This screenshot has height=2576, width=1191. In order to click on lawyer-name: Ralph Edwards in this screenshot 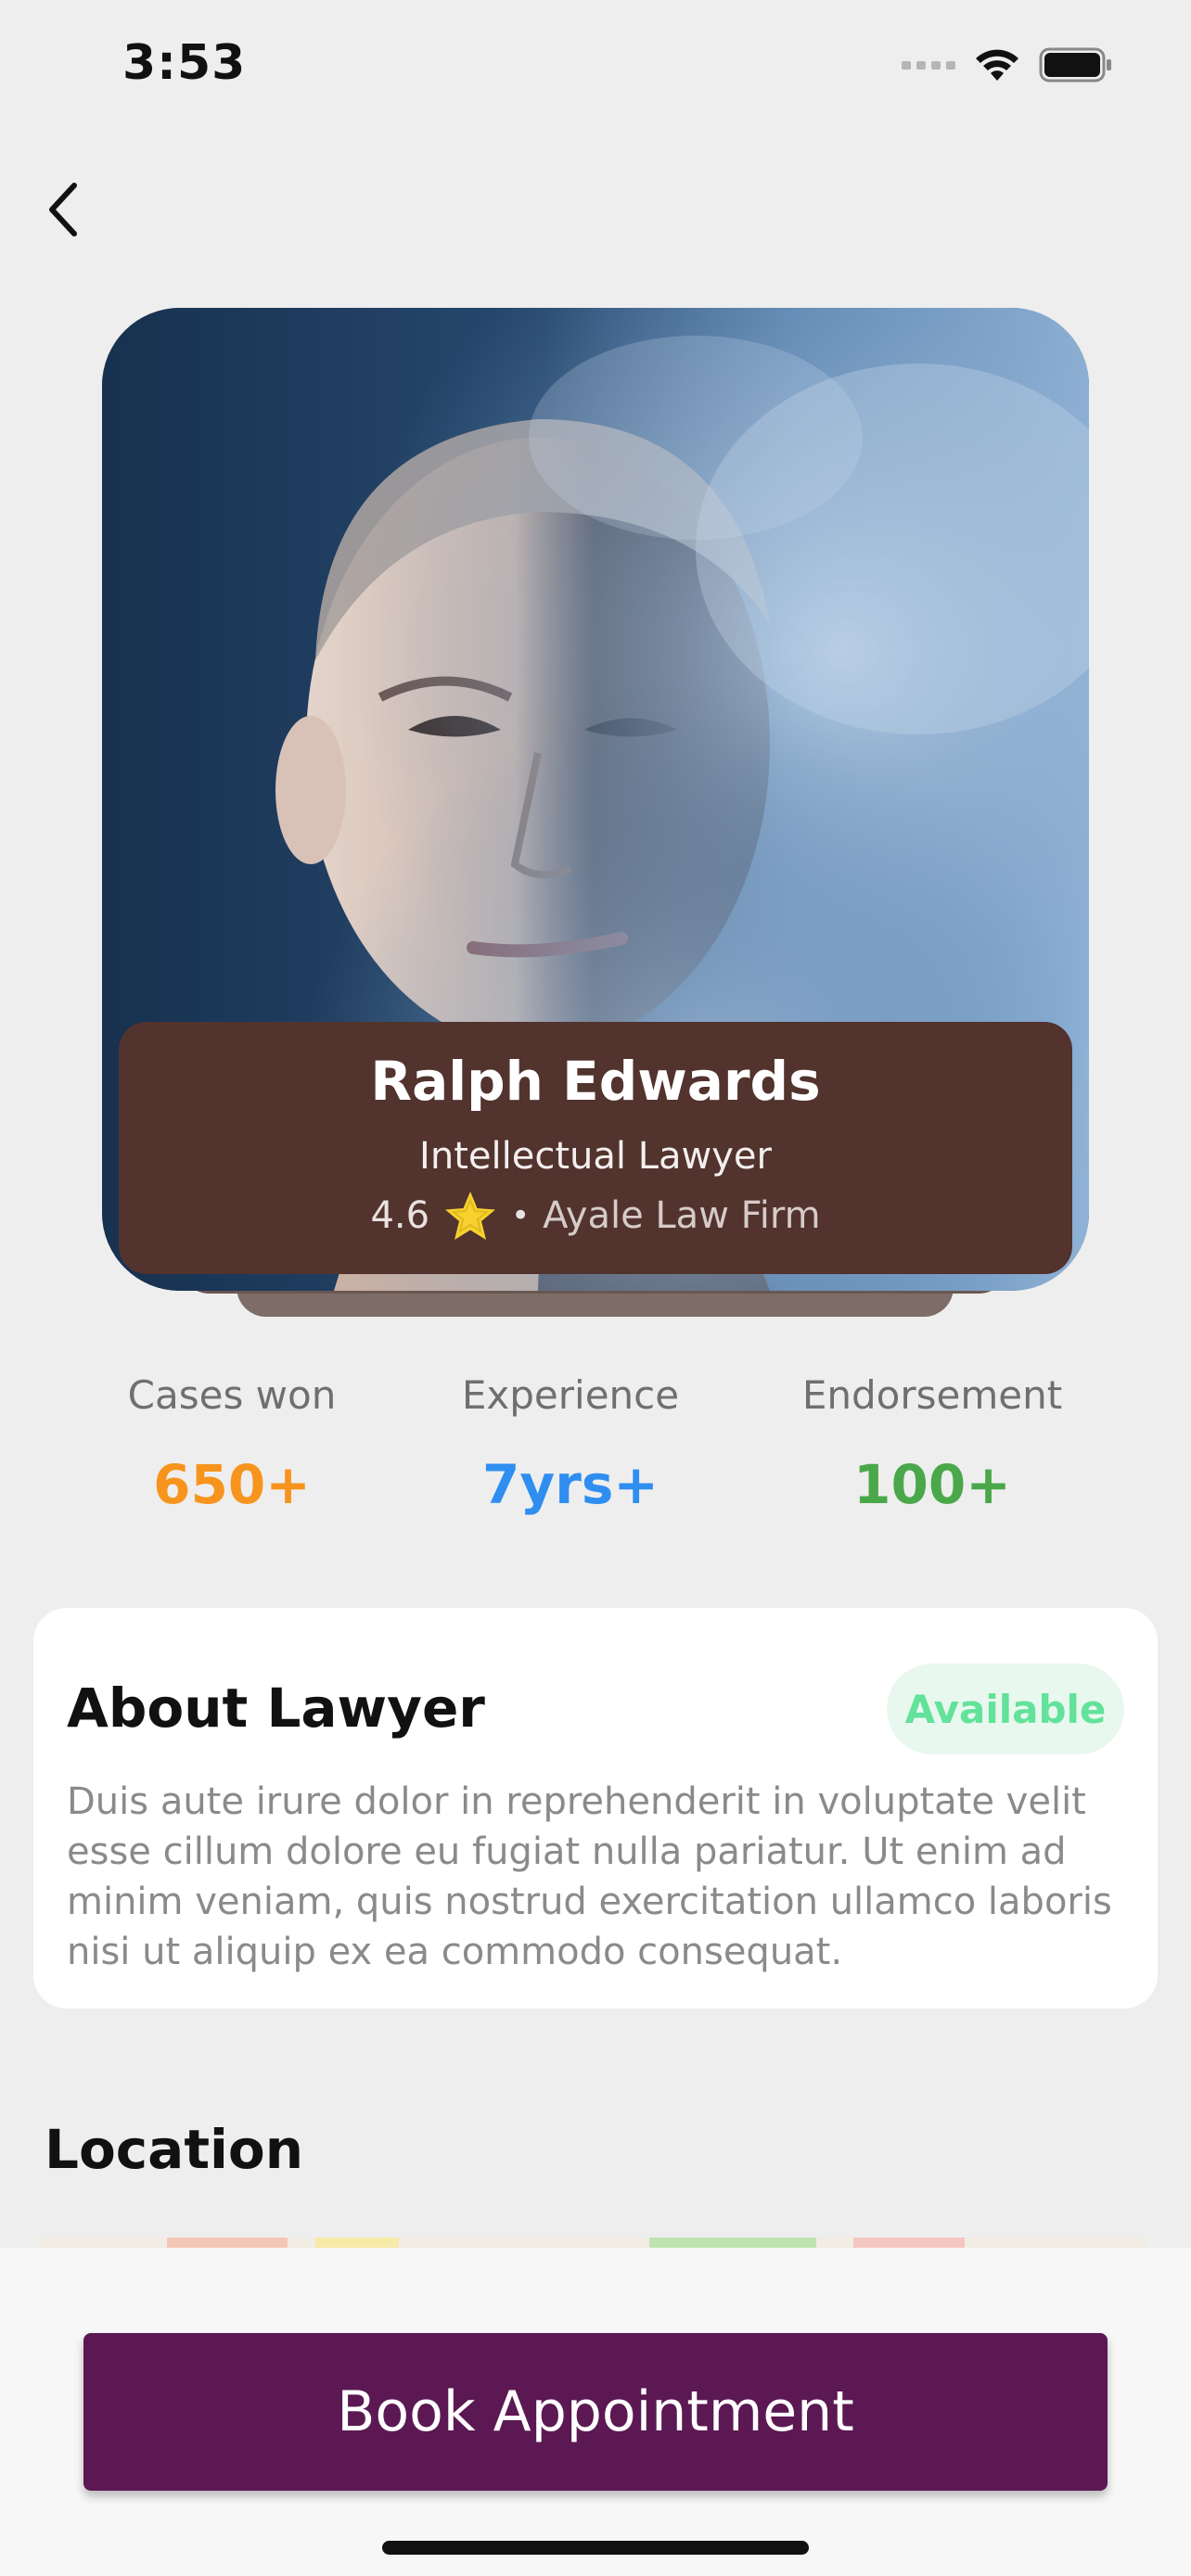, I will do `click(595, 1082)`.